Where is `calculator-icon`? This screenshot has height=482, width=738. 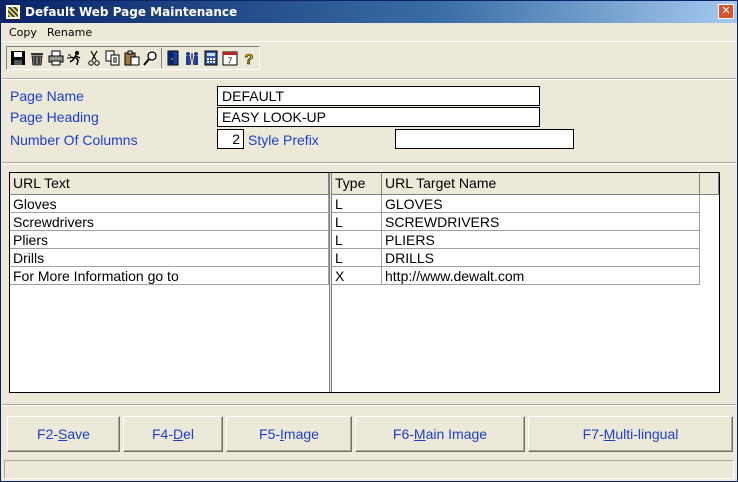
calculator-icon is located at coordinates (210, 58).